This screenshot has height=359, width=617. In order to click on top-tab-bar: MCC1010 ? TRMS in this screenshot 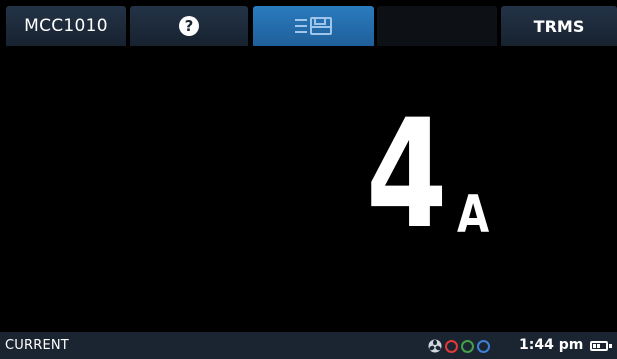, I will do `click(308, 23)`.